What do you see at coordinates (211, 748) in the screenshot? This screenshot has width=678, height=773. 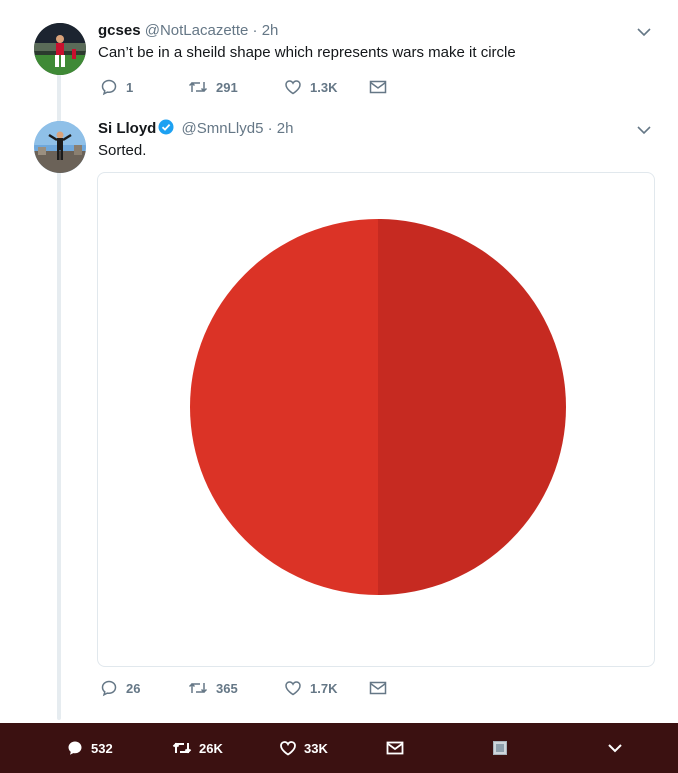 I see `bottom-retweet-count: 26K` at bounding box center [211, 748].